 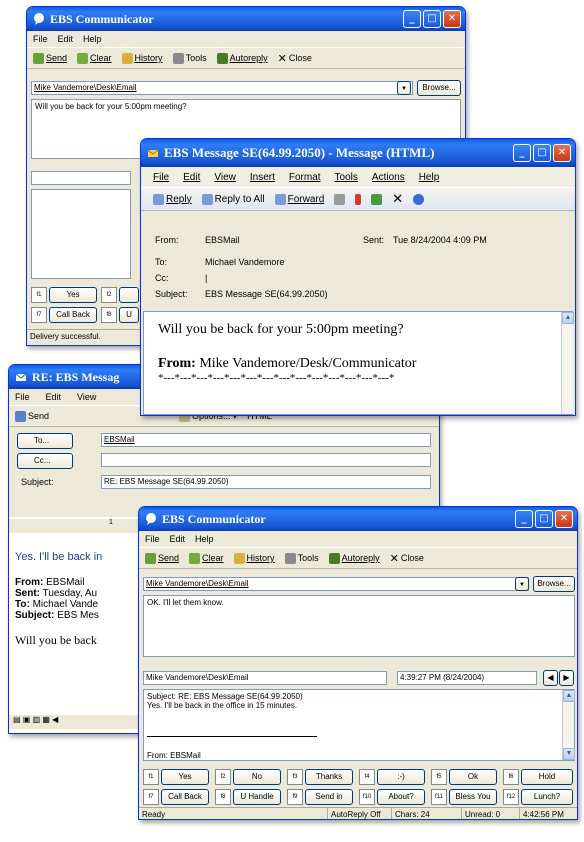 What do you see at coordinates (73, 315) in the screenshot?
I see `call-back-button: Call Back` at bounding box center [73, 315].